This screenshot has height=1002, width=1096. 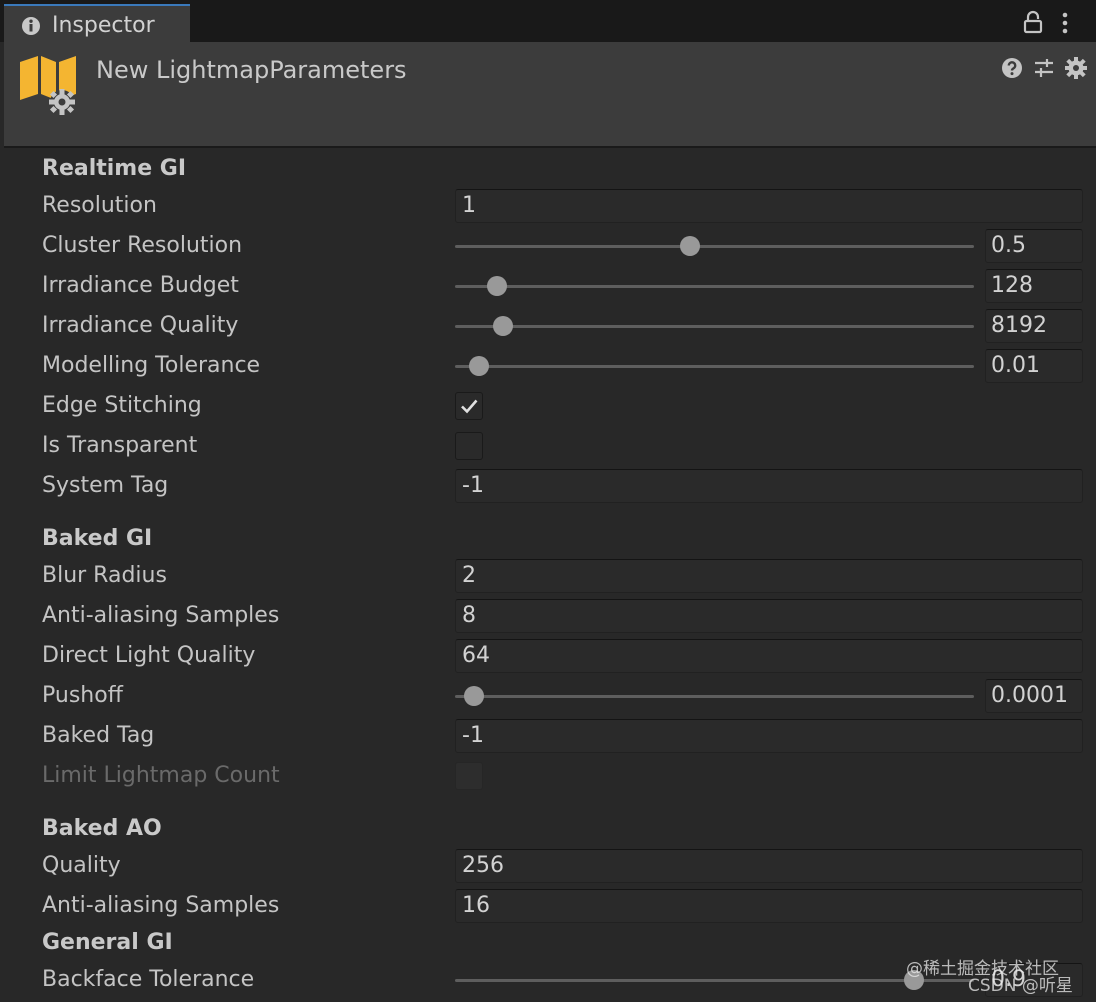 What do you see at coordinates (1044, 68) in the screenshot?
I see `preset-icon` at bounding box center [1044, 68].